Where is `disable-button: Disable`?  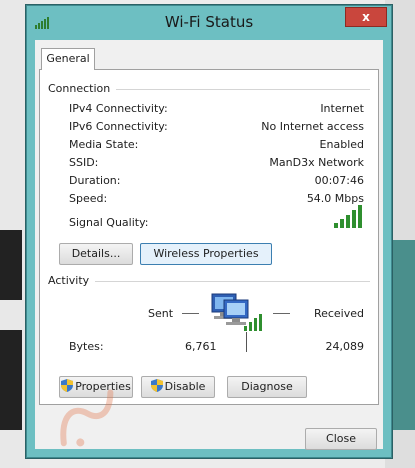 disable-button: Disable is located at coordinates (178, 387).